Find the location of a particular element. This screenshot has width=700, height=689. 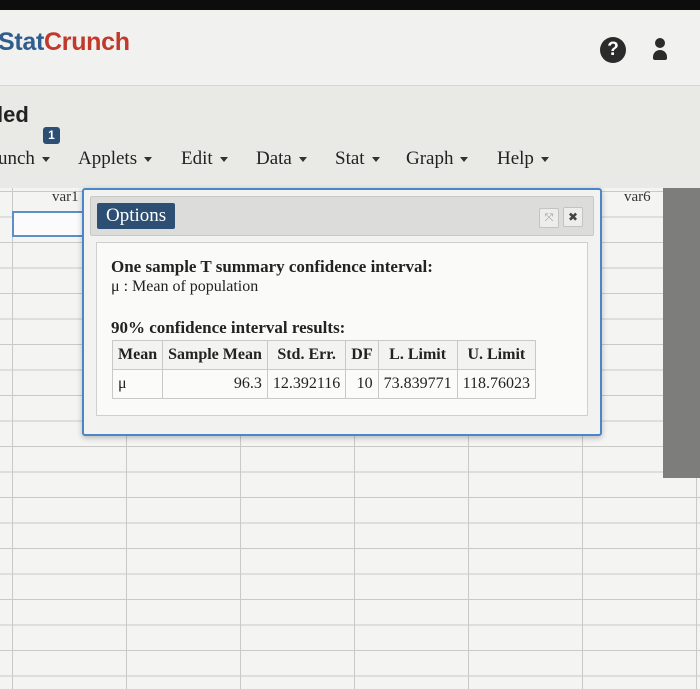

close-icon: ✖ is located at coordinates (573, 217).